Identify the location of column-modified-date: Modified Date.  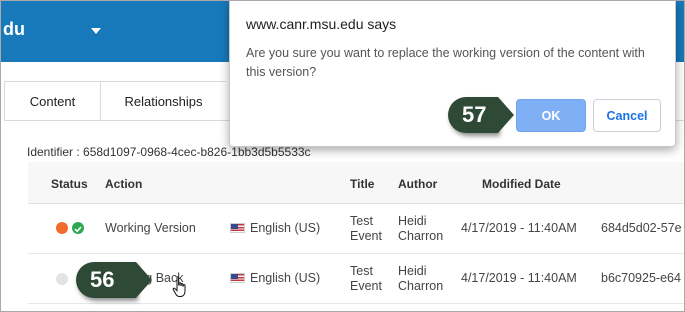
(521, 184).